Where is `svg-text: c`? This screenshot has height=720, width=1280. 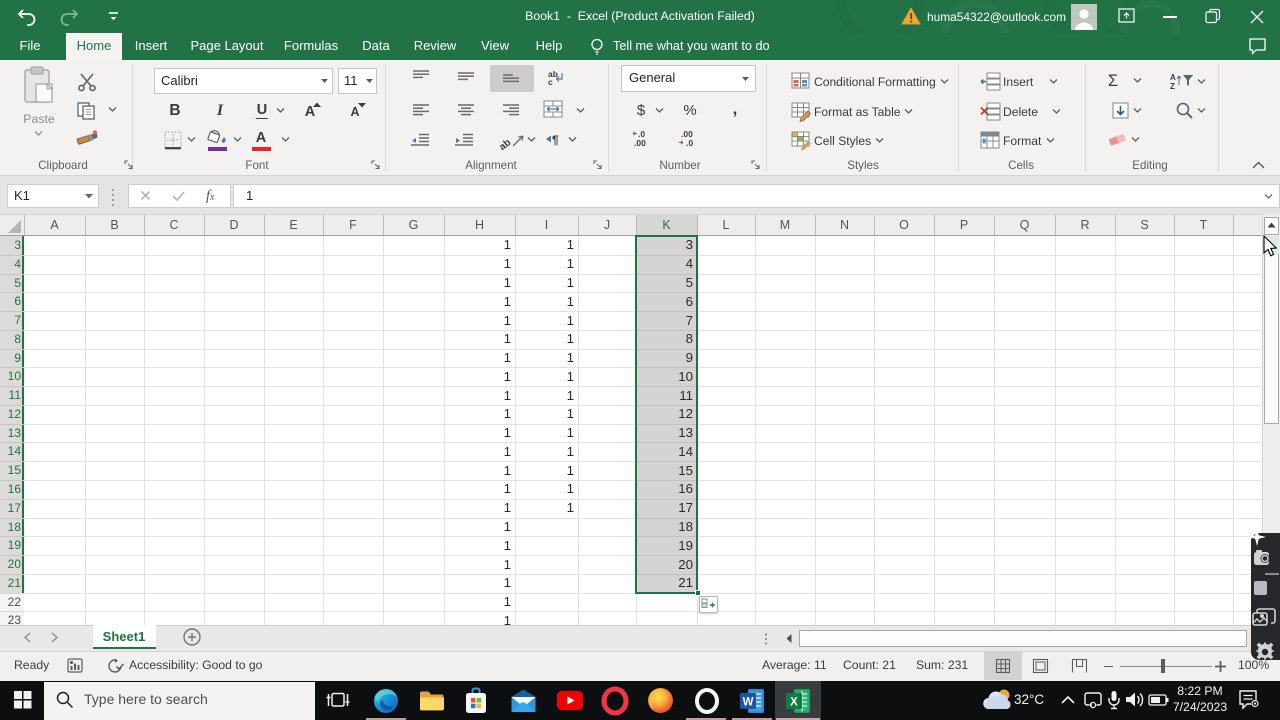
svg-text: c is located at coordinates (550, 82).